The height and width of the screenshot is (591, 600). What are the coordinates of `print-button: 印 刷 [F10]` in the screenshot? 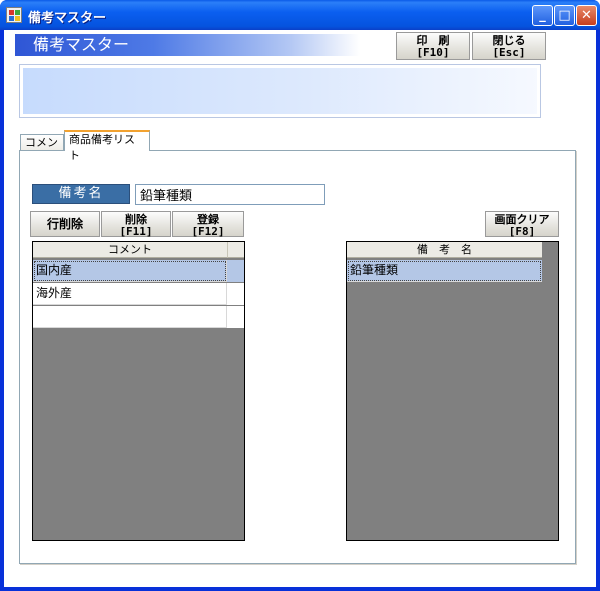 It's located at (433, 46).